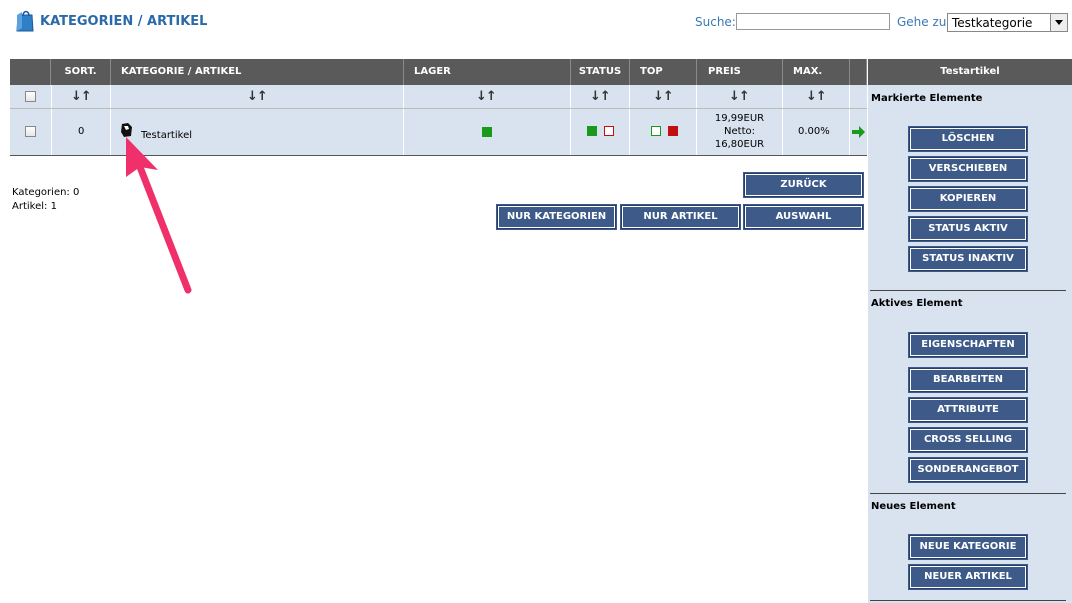 Image resolution: width=1072 pixels, height=603 pixels. I want to click on back-button: ZURÜCK, so click(803, 185).